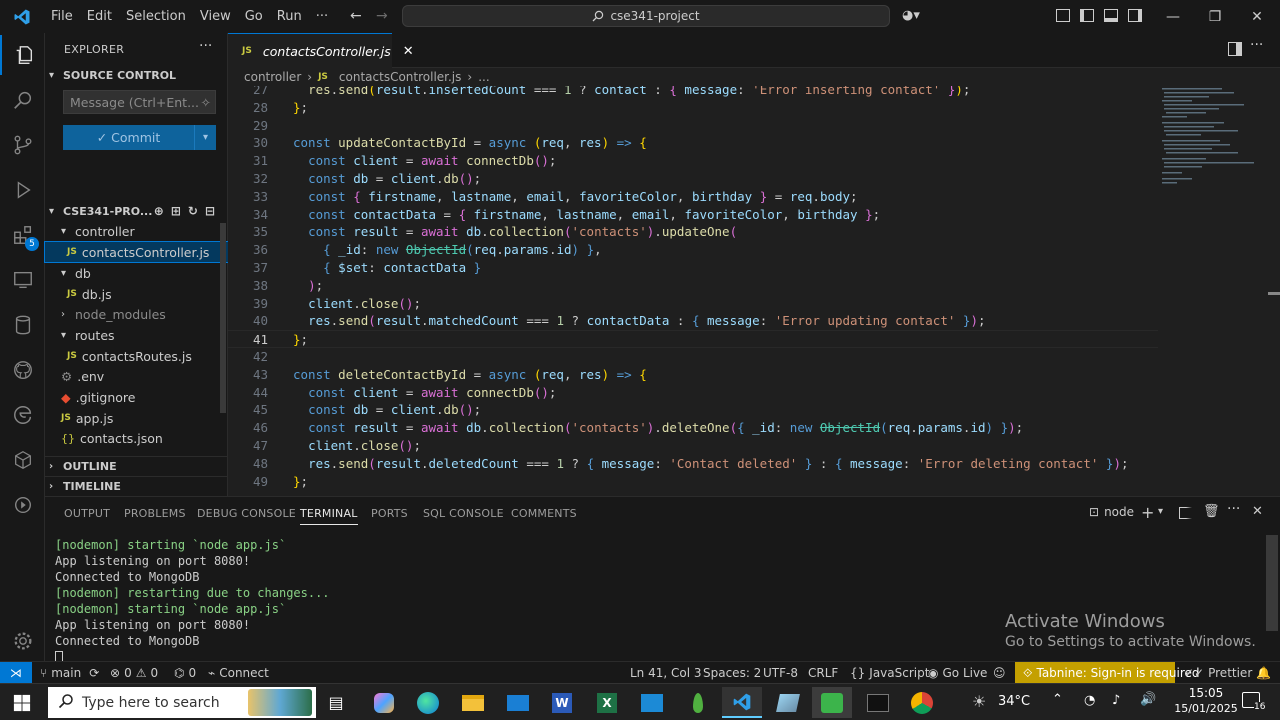  What do you see at coordinates (22, 325) in the screenshot?
I see `database-icon` at bounding box center [22, 325].